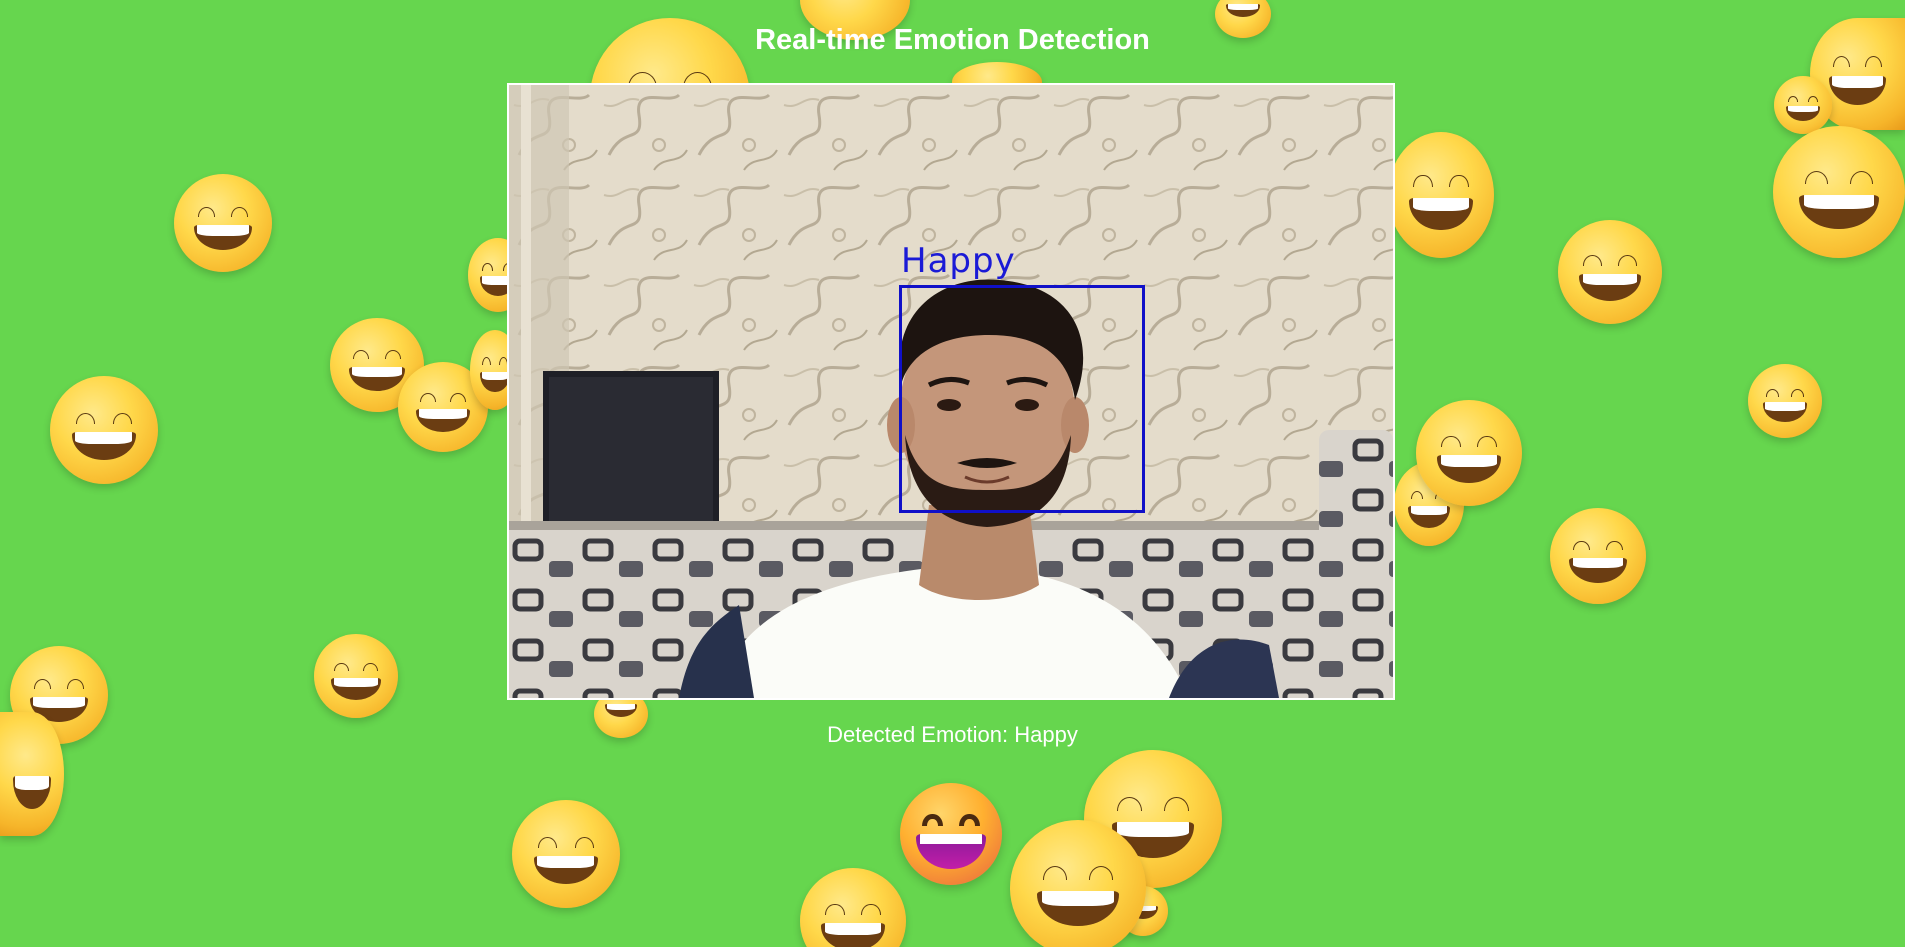 This screenshot has height=947, width=1905. I want to click on detection-label: Happy, so click(958, 261).